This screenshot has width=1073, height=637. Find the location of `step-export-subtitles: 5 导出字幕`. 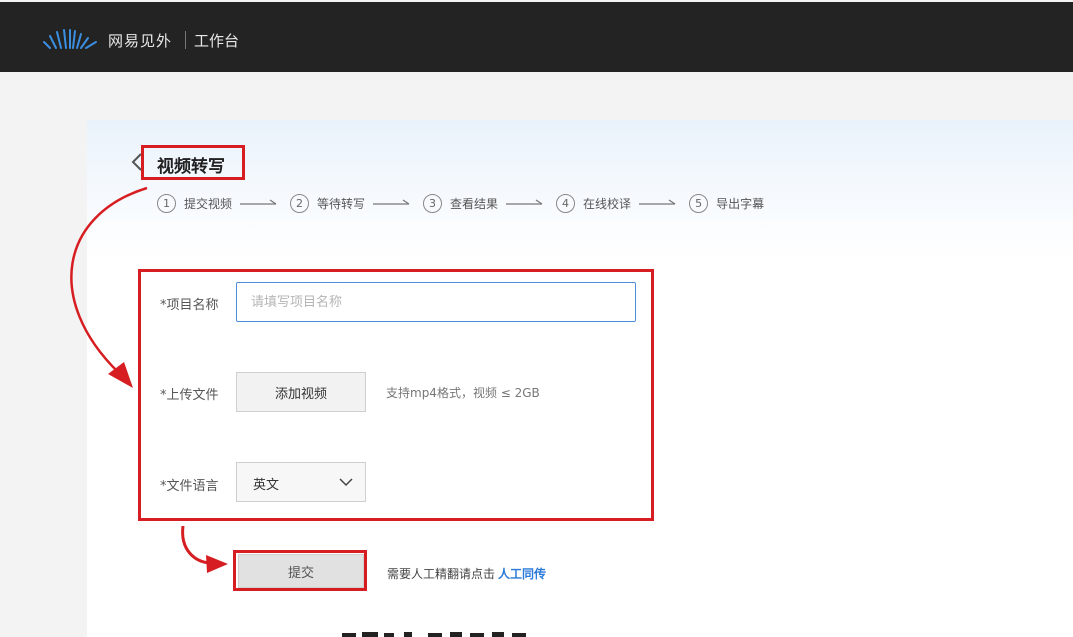

step-export-subtitles: 5 导出字幕 is located at coordinates (727, 203).